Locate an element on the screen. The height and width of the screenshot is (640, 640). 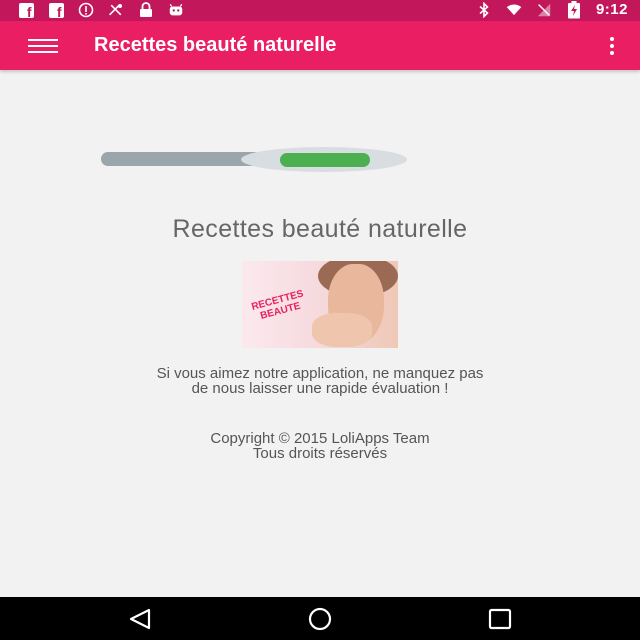
battery-charging-icon is located at coordinates (574, 9).